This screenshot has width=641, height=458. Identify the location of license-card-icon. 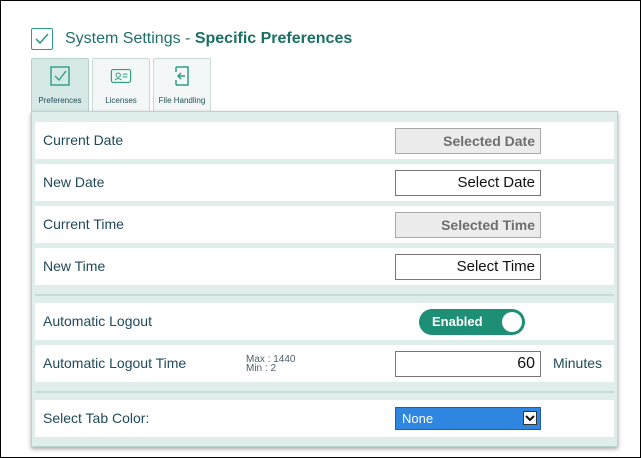
(121, 76).